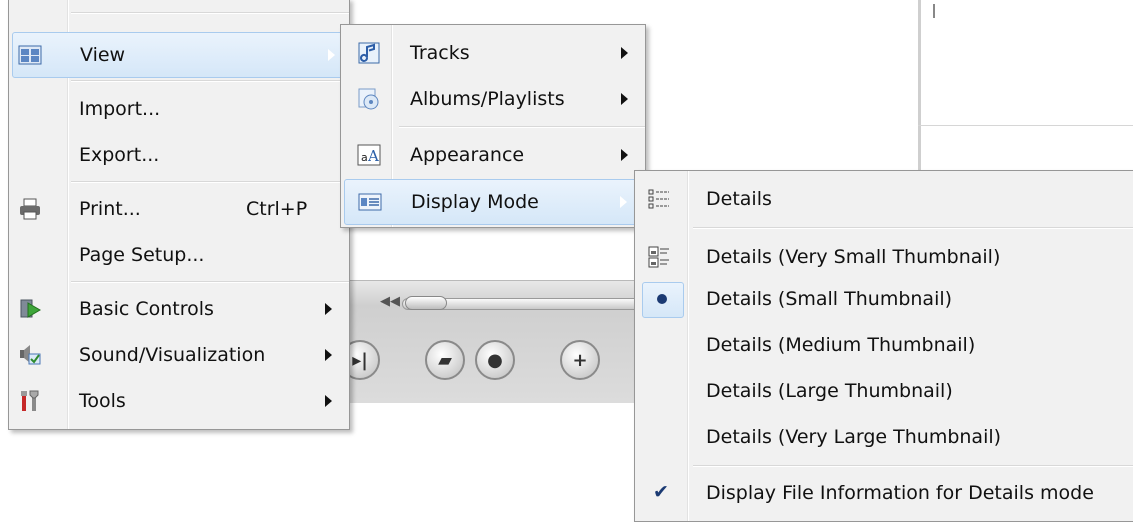 The width and height of the screenshot is (1133, 522). I want to click on menu-item-label: Display Mode, so click(475, 202).